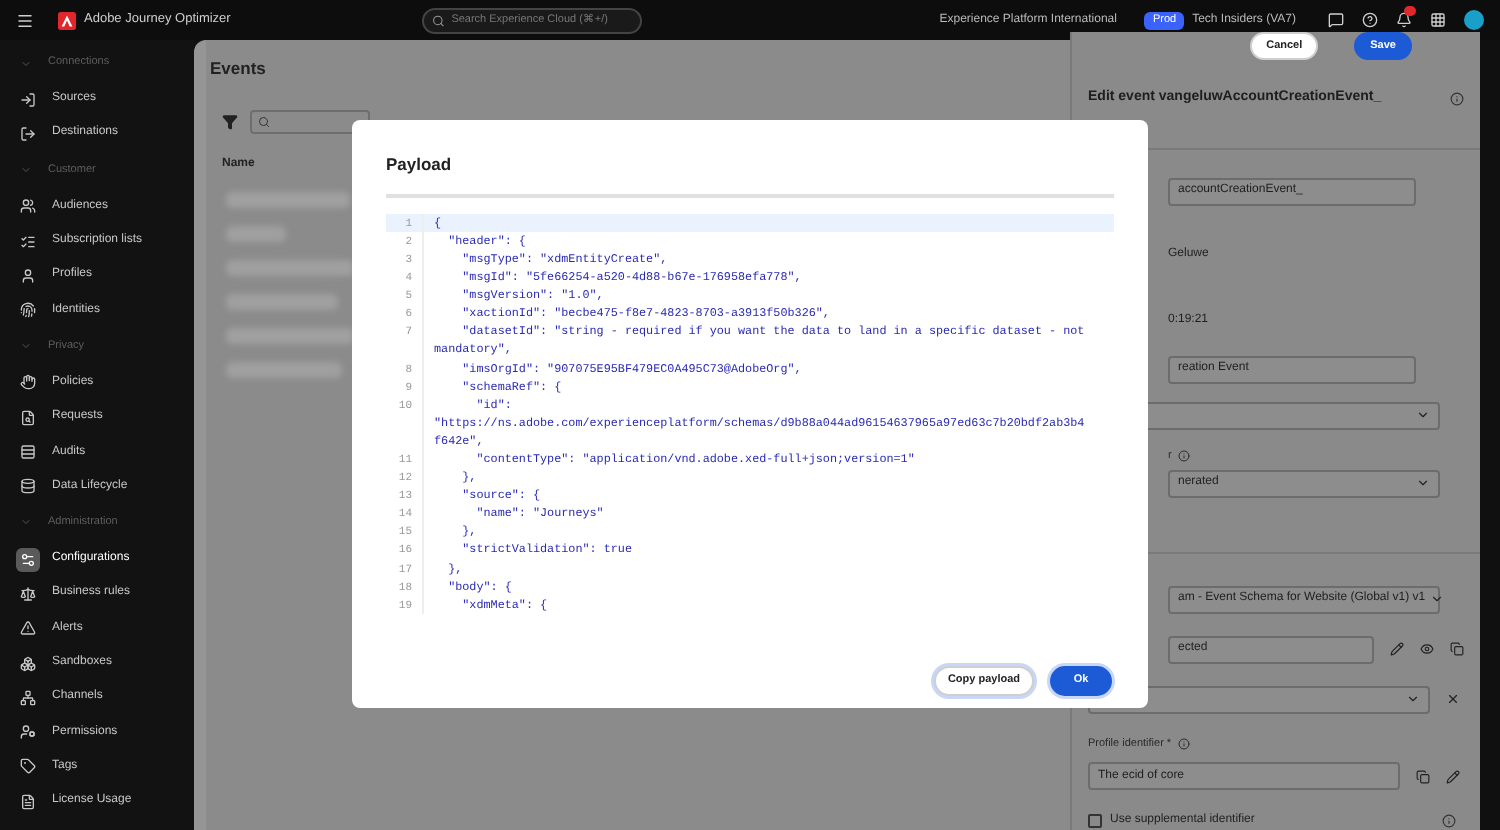 The image size is (1500, 830). Describe the element at coordinates (420, 165) in the screenshot. I see `dialog-title: Payload` at that location.